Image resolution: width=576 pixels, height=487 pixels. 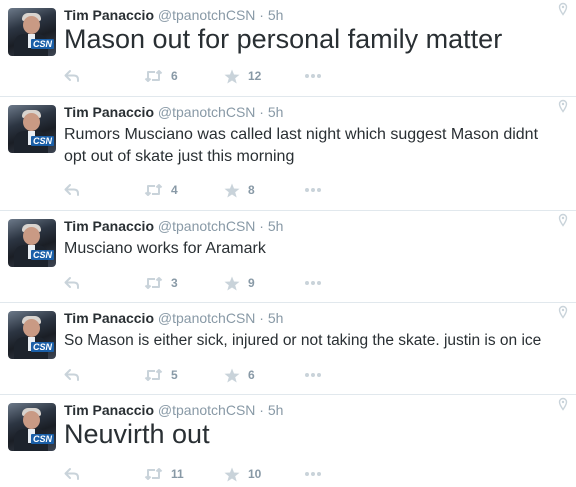 What do you see at coordinates (174, 76) in the screenshot?
I see `retweet-count: 6` at bounding box center [174, 76].